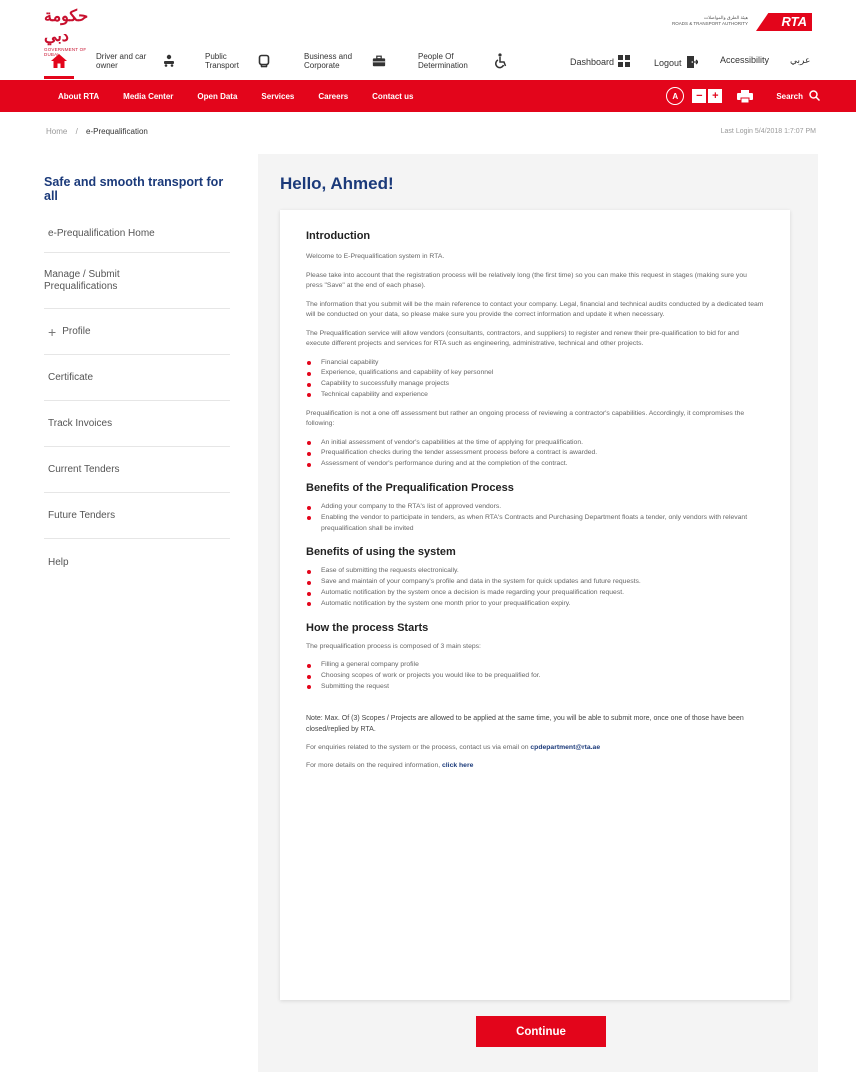  I want to click on breadcrumb: Home / e-Prequalification, so click(97, 131).